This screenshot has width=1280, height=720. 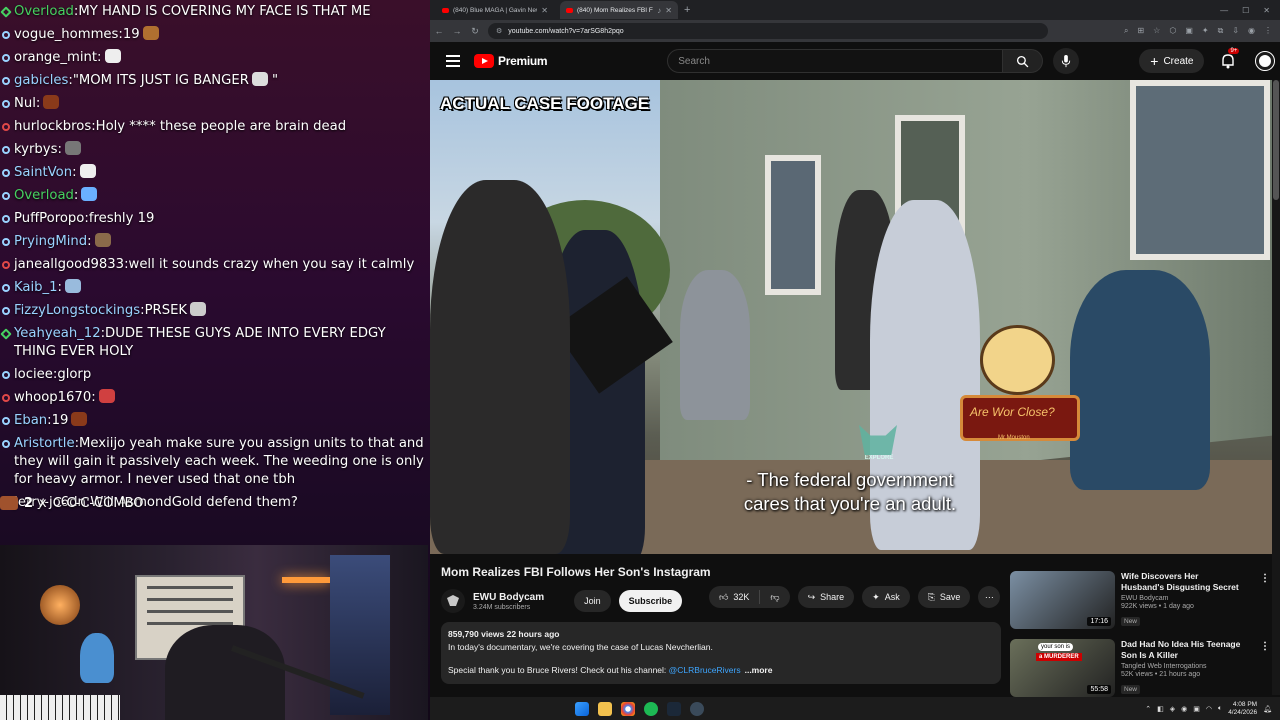 What do you see at coordinates (734, 597) in the screenshot?
I see `like-button: 👍︎ 32K` at bounding box center [734, 597].